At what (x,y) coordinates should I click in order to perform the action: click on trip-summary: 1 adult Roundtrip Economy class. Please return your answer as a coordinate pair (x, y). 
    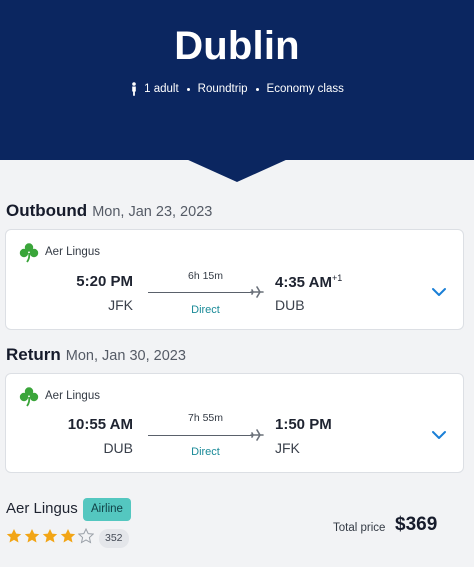
    Looking at the image, I should click on (237, 89).